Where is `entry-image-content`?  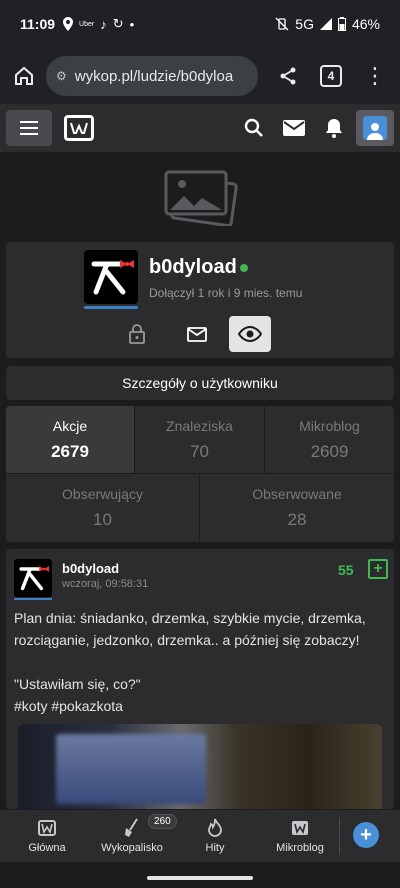 entry-image-content is located at coordinates (131, 769).